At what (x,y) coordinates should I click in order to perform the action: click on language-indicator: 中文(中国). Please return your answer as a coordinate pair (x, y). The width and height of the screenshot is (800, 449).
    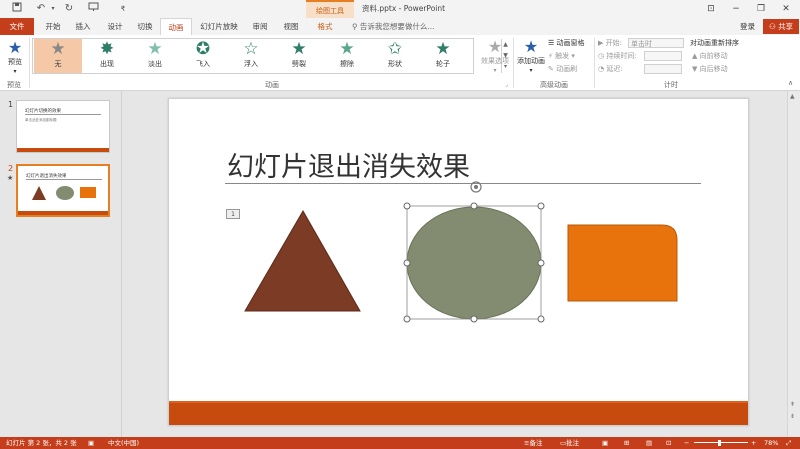
    Looking at the image, I should click on (123, 443).